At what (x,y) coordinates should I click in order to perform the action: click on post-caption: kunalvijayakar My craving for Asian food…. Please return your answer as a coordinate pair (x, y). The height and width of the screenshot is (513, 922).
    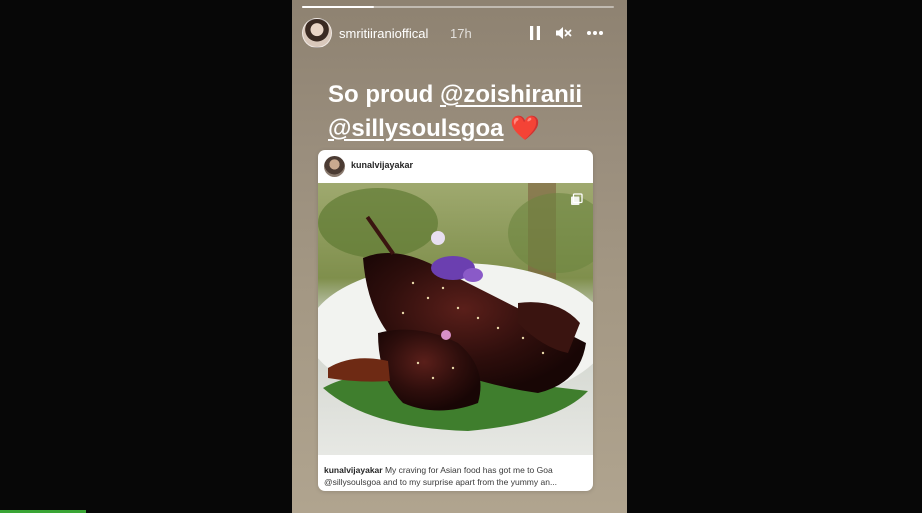
    Looking at the image, I should click on (455, 476).